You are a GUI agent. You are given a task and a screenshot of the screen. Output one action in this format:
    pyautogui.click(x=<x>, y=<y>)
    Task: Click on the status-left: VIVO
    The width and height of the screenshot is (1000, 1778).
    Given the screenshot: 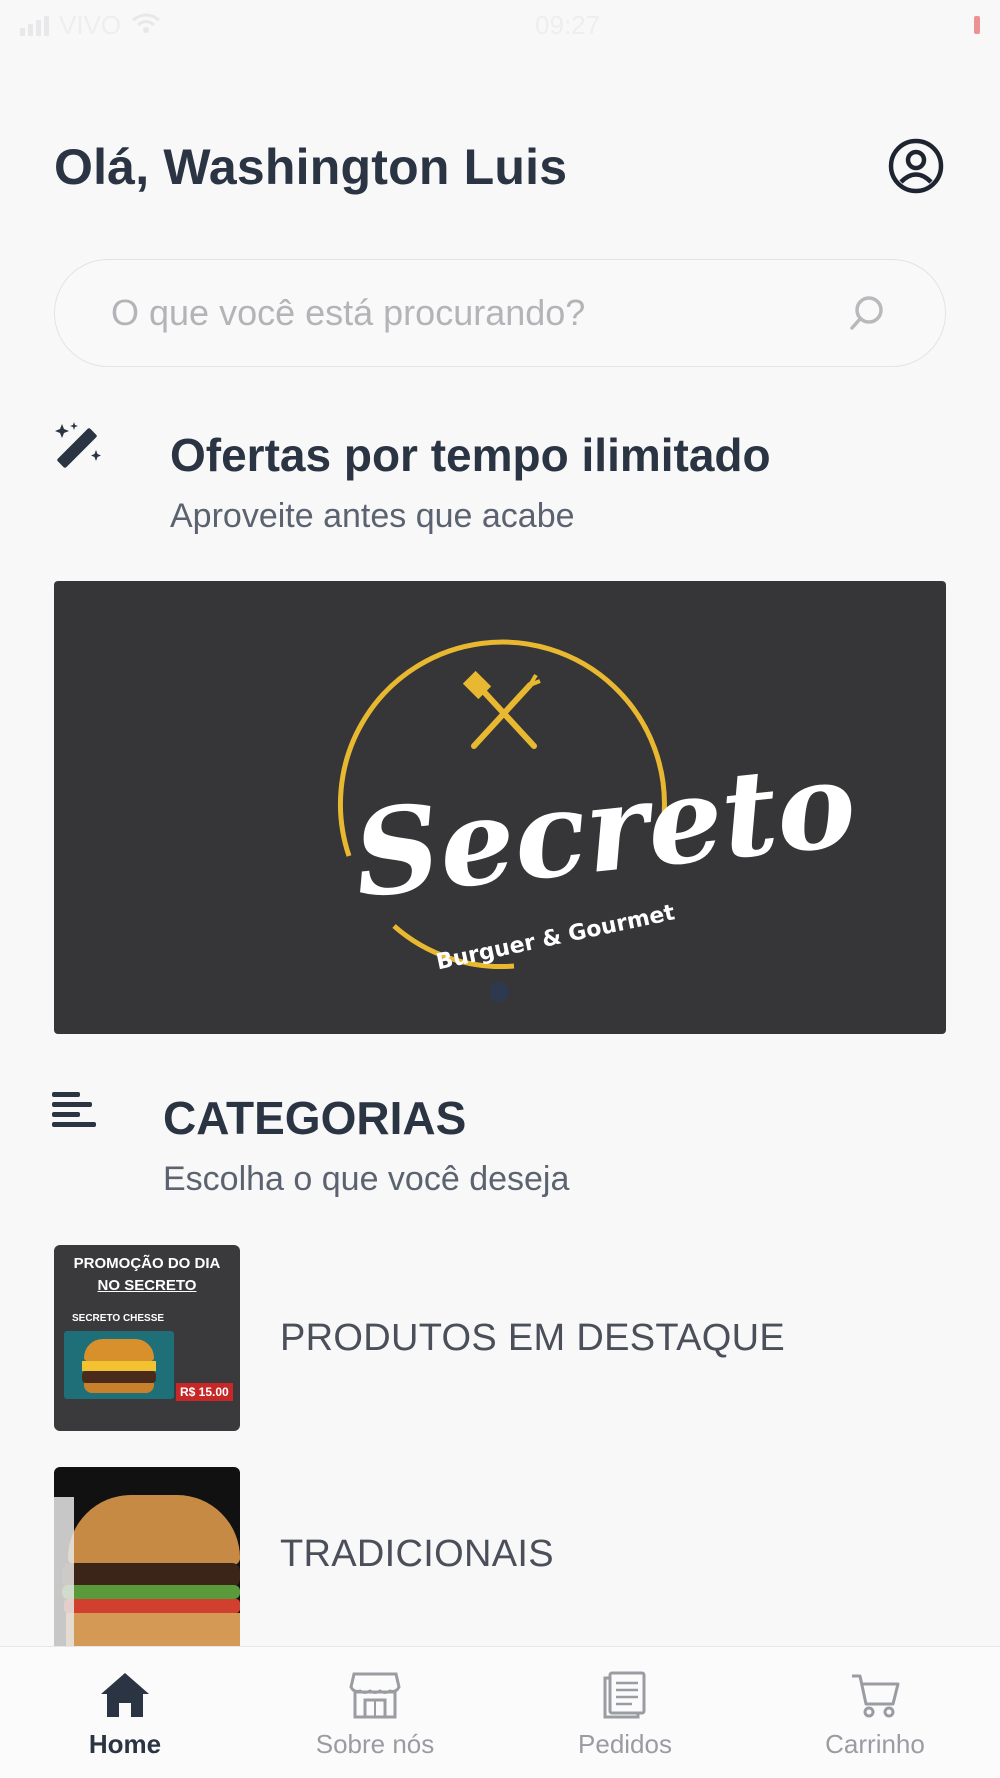 What is the action you would take?
    pyautogui.click(x=90, y=25)
    